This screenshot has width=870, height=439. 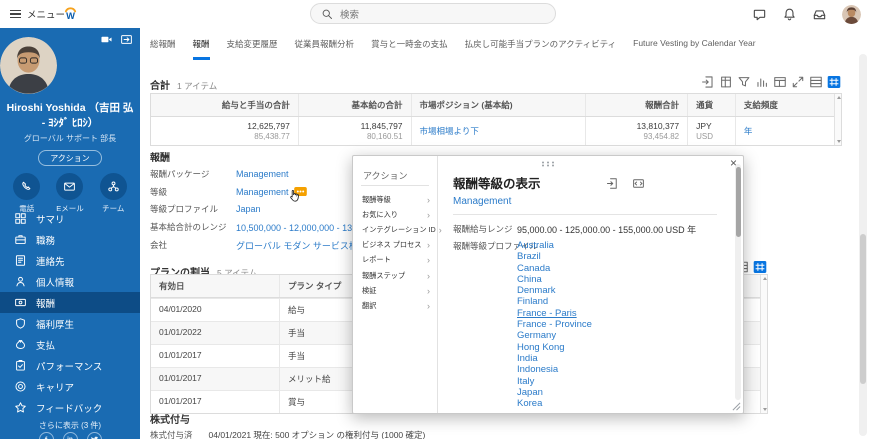 I want to click on profile-link: Finland, so click(x=532, y=301).